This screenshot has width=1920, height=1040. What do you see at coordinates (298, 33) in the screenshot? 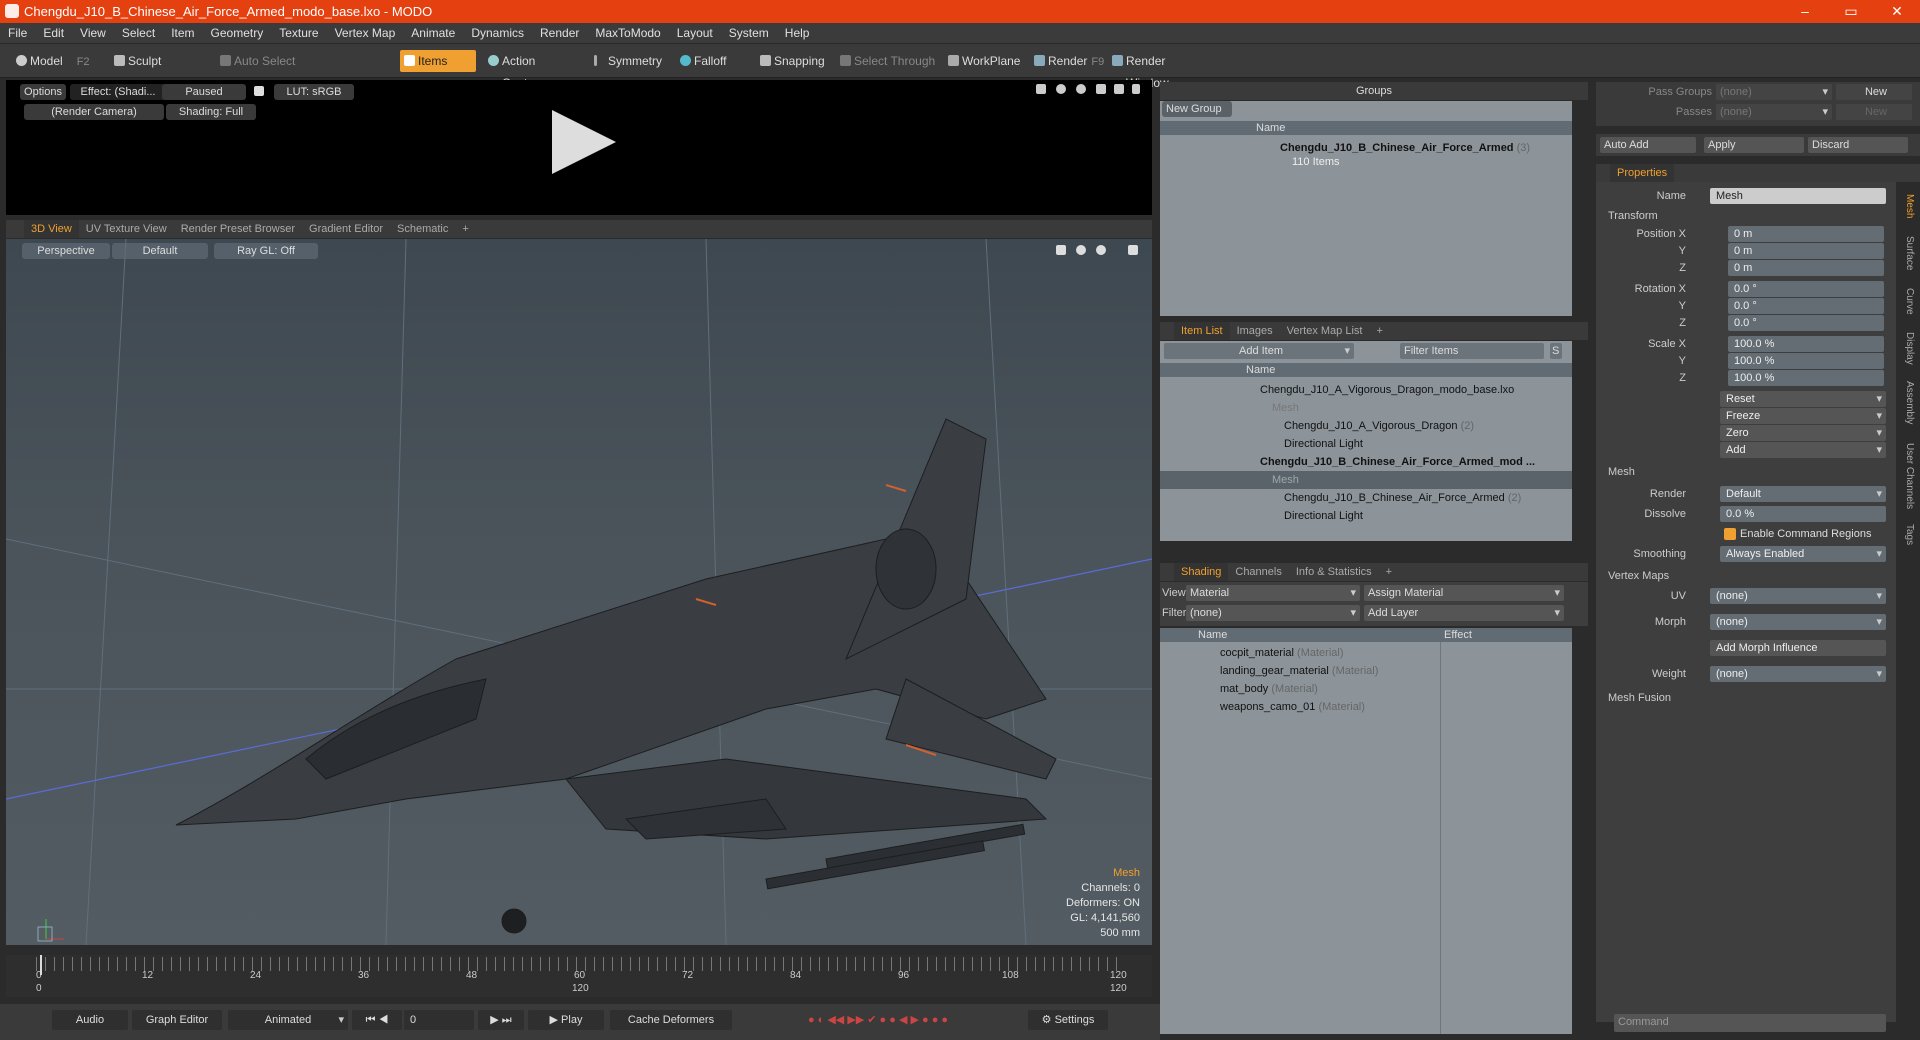
I see `menu-texture: Texture` at bounding box center [298, 33].